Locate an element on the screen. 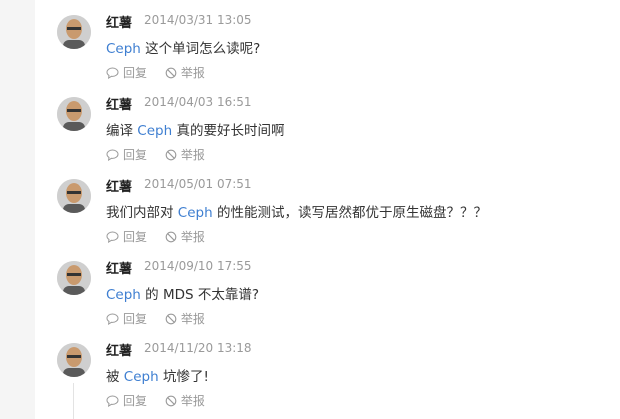 The height and width of the screenshot is (419, 620). comment-body: Ceph 这个单词怎么读呢? is located at coordinates (183, 47).